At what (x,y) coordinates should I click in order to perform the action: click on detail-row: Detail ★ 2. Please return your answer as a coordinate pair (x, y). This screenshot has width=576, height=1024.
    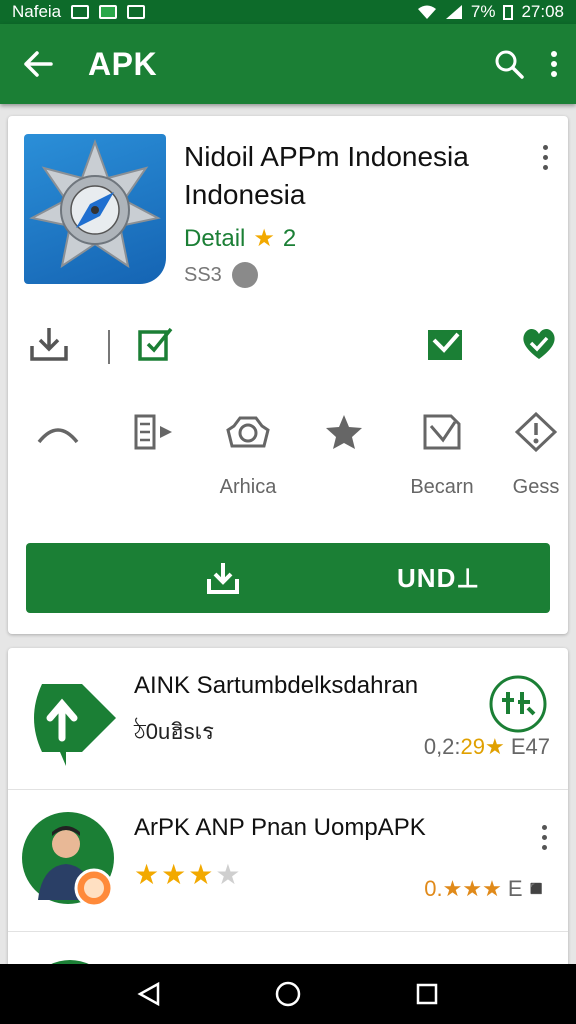
    Looking at the image, I should click on (240, 238).